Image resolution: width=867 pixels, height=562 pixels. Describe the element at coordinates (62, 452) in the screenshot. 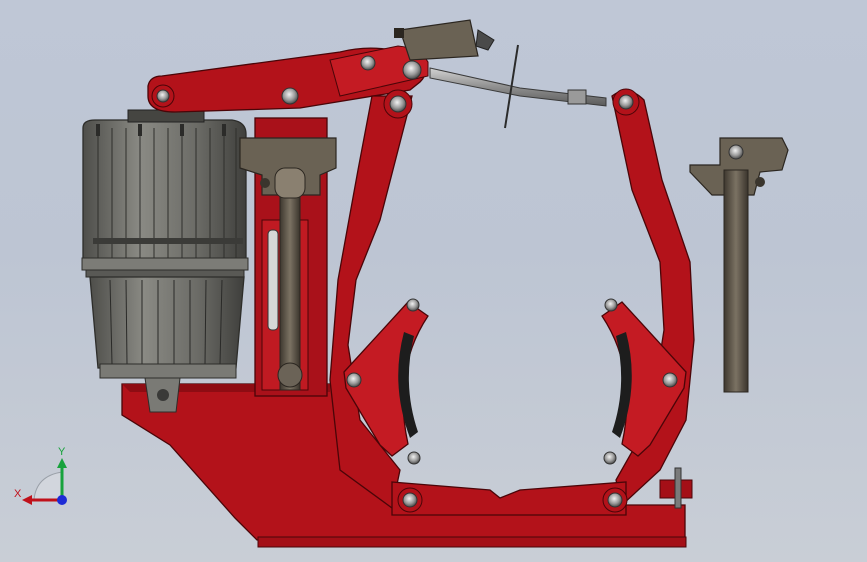

I see `y-axis-label: Y` at that location.